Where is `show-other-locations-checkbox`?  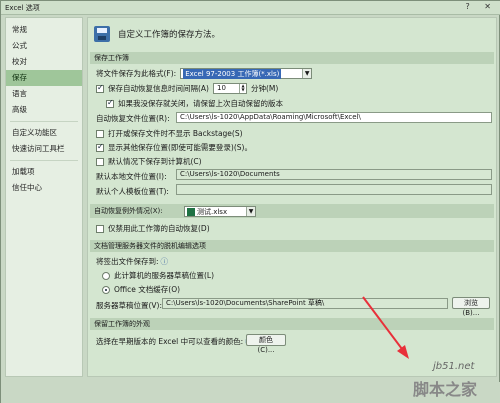 show-other-locations-checkbox is located at coordinates (100, 147).